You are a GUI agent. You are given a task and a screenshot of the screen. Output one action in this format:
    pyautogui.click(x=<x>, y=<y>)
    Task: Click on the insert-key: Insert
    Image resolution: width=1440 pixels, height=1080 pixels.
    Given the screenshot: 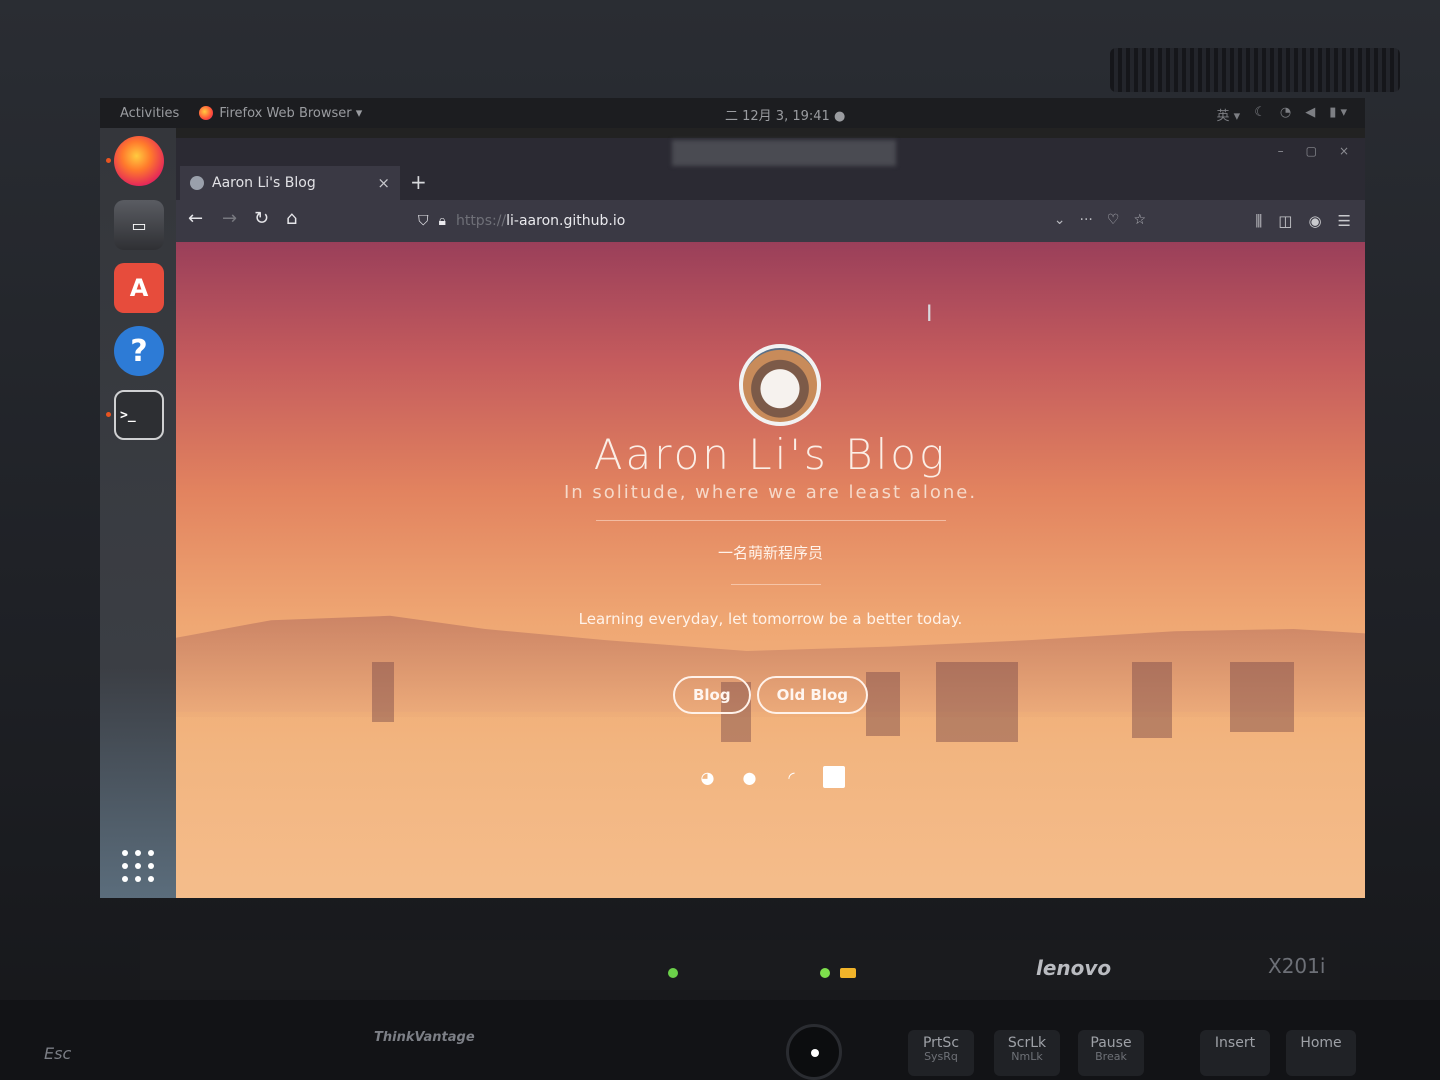 What is the action you would take?
    pyautogui.click(x=1235, y=1053)
    